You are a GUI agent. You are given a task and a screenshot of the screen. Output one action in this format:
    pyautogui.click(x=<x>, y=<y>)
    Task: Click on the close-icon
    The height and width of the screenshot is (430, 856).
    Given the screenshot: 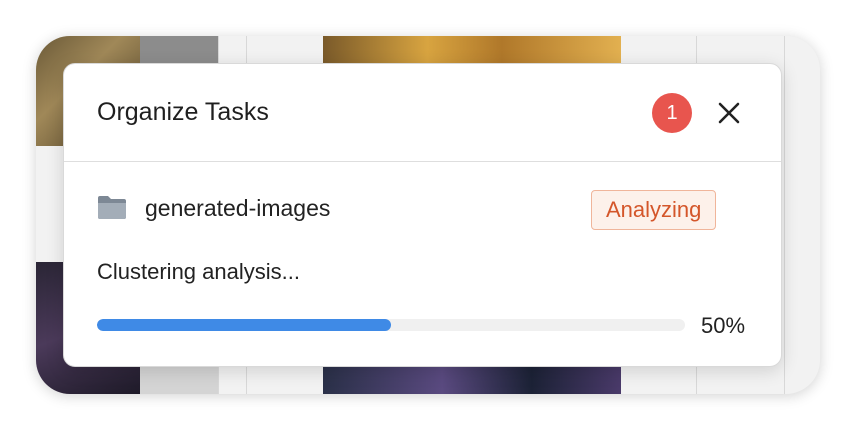 What is the action you would take?
    pyautogui.click(x=729, y=113)
    